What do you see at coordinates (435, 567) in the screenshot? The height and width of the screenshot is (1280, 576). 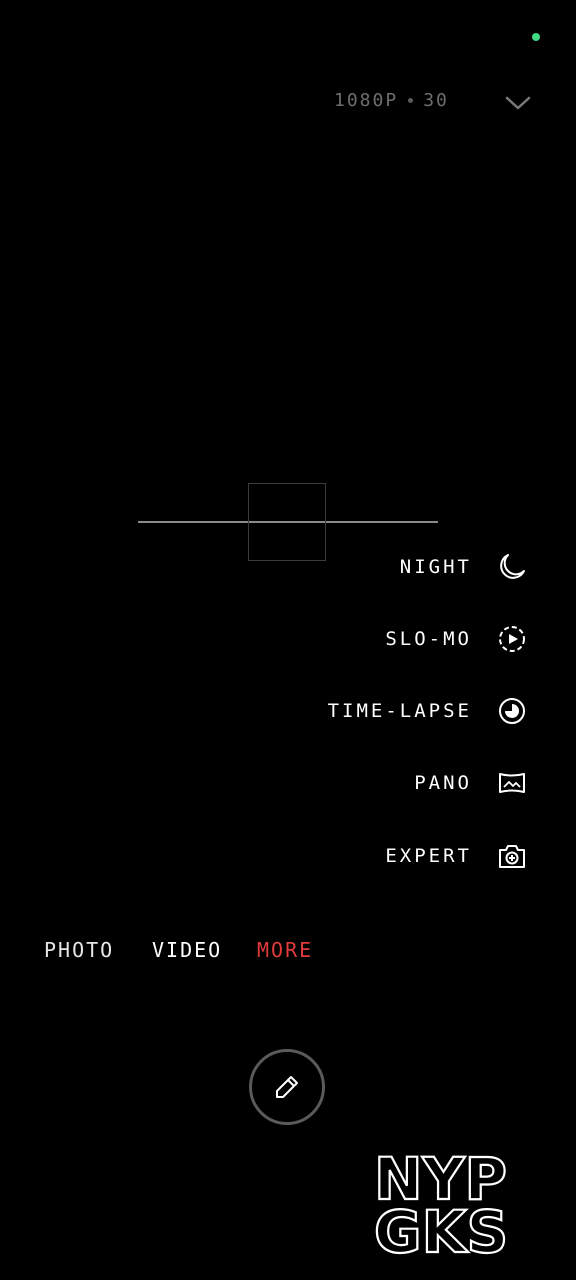 I see `mode-night-label: NIGHT` at bounding box center [435, 567].